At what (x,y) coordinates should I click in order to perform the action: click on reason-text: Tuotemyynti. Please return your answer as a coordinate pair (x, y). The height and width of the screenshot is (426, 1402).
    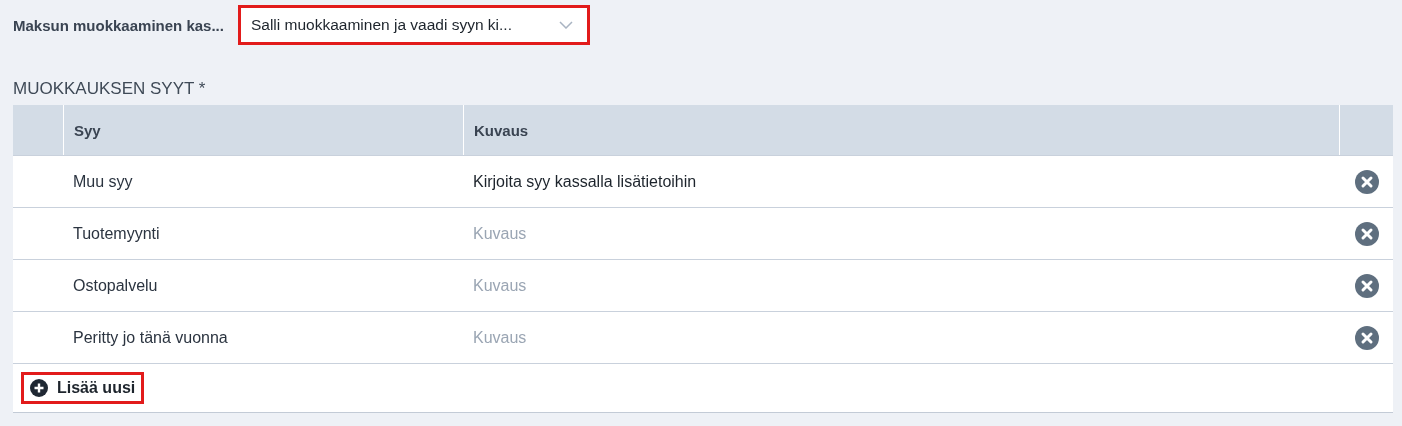
    Looking at the image, I should click on (116, 233).